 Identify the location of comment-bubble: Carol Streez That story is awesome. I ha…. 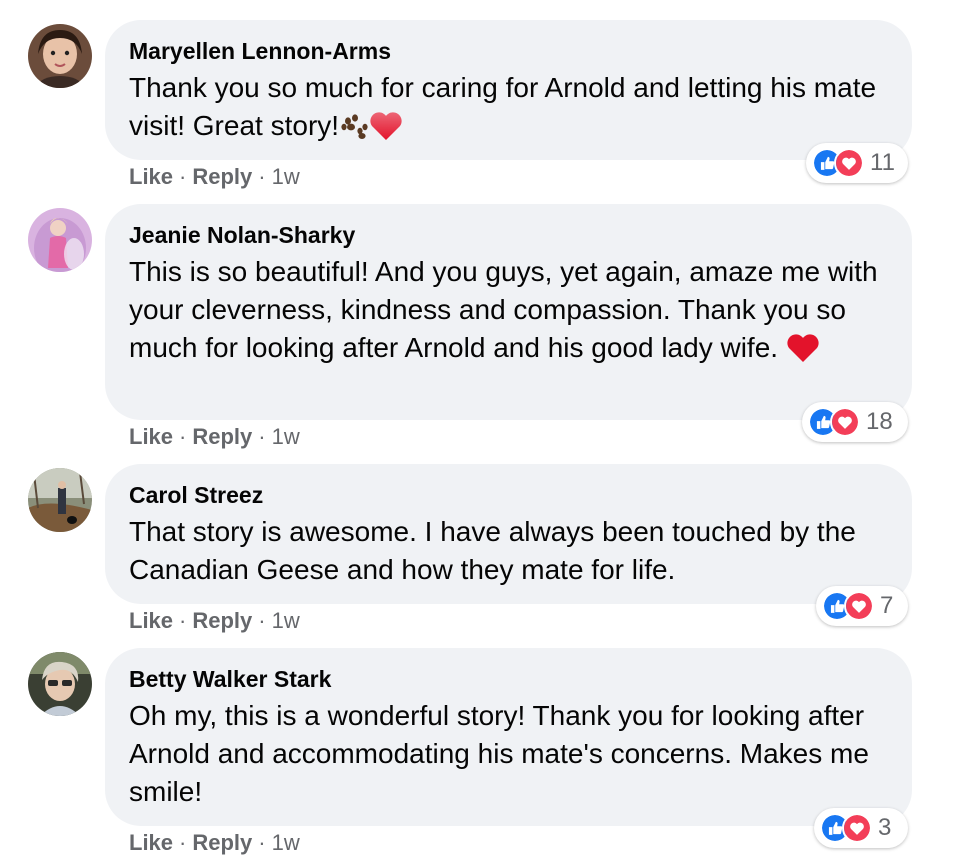
(508, 534).